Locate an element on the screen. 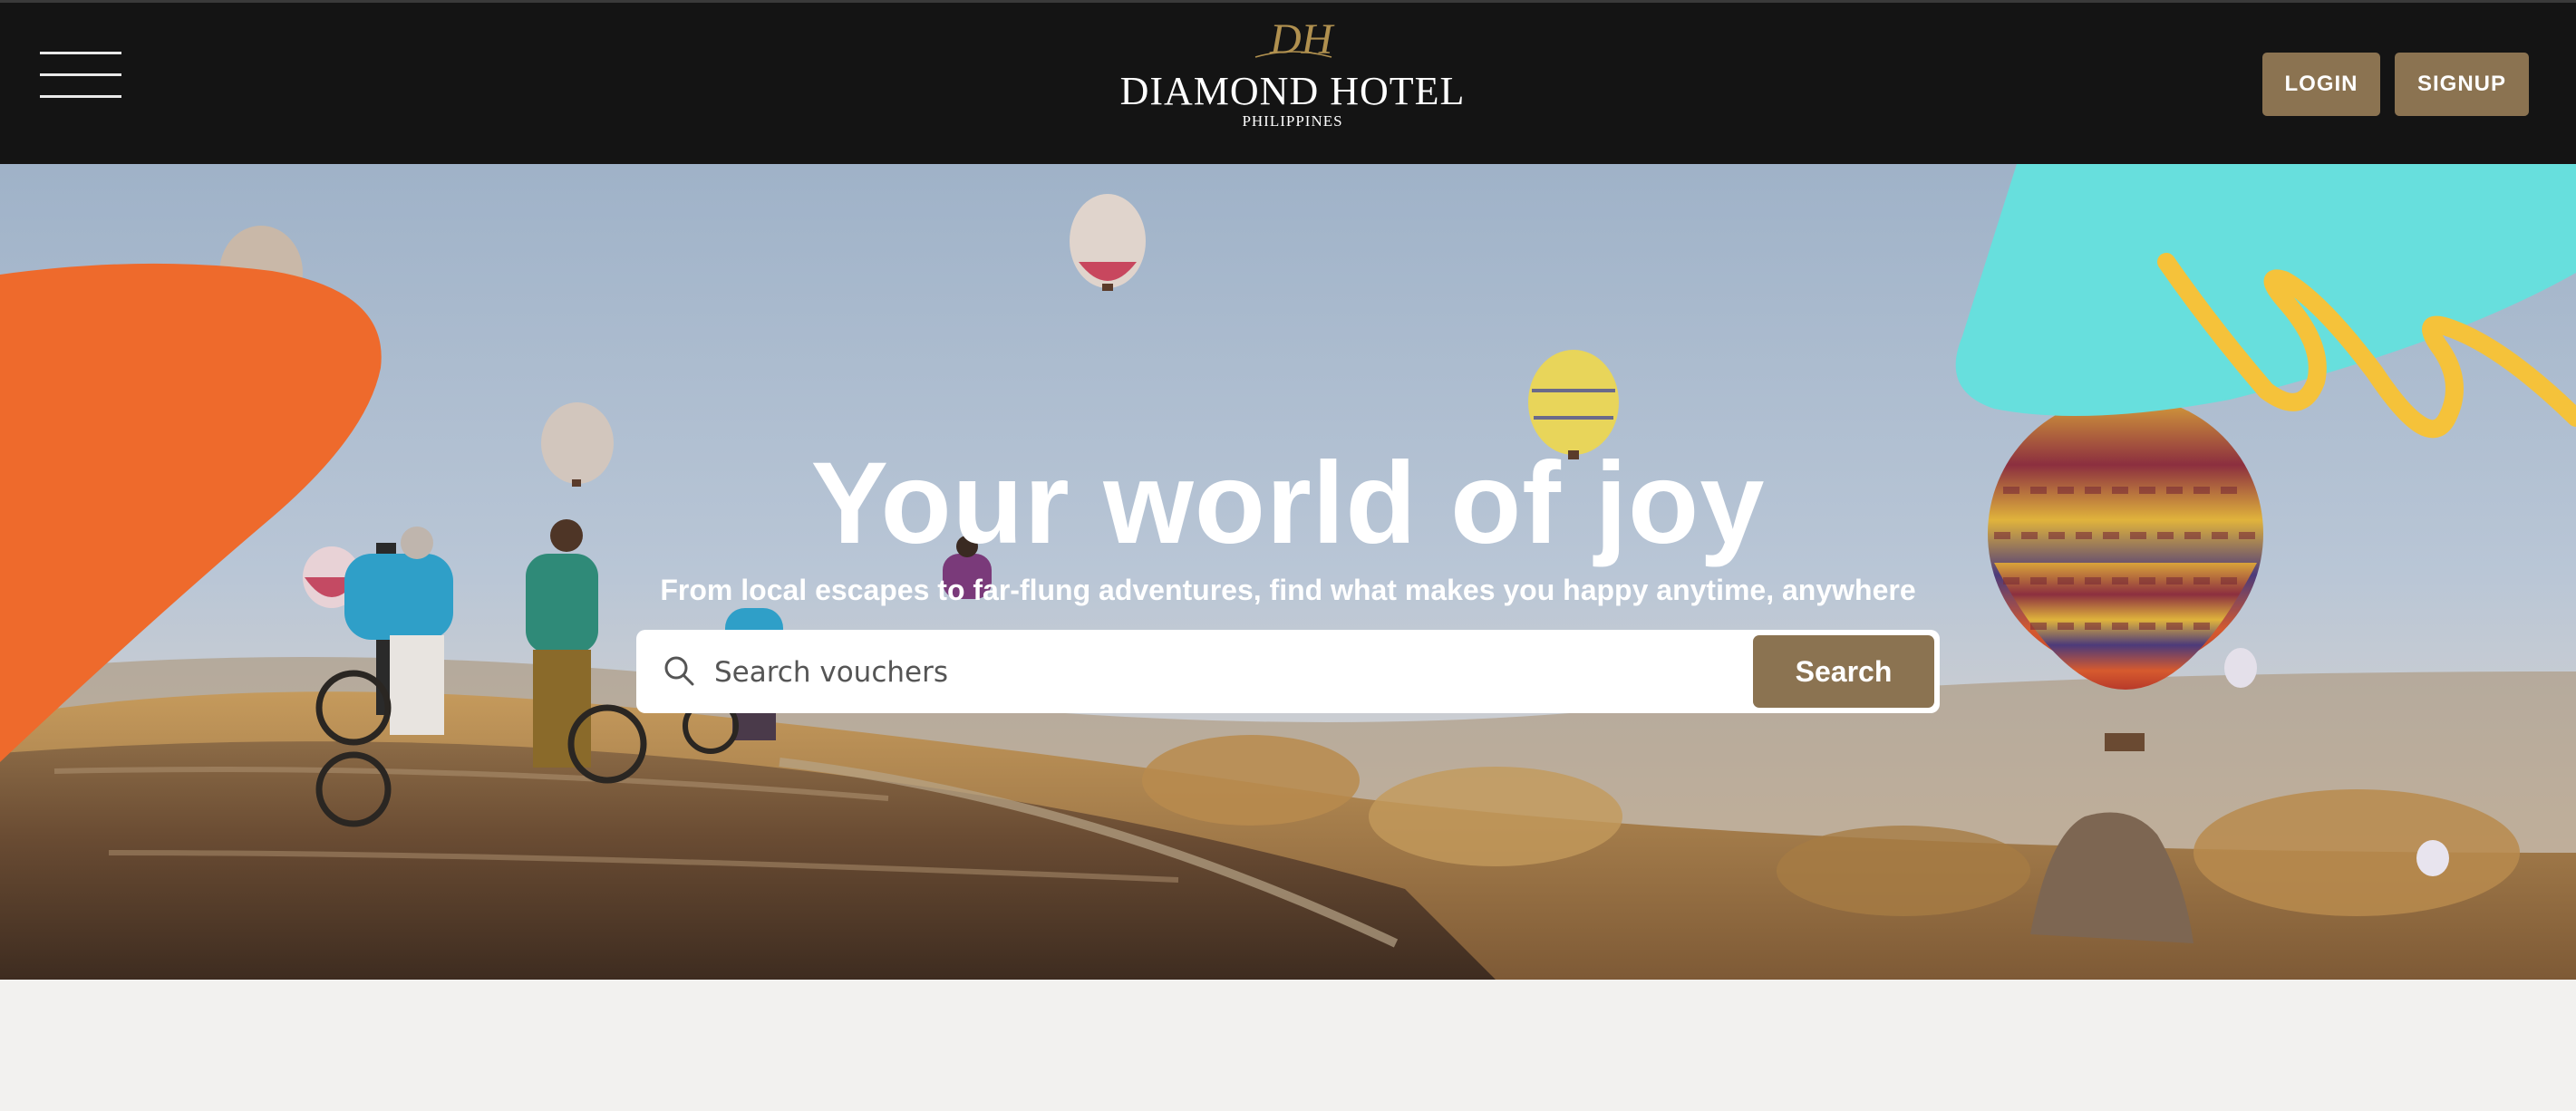 This screenshot has height=1111, width=2576. logo-monogram-icon: DH is located at coordinates (1294, 39).